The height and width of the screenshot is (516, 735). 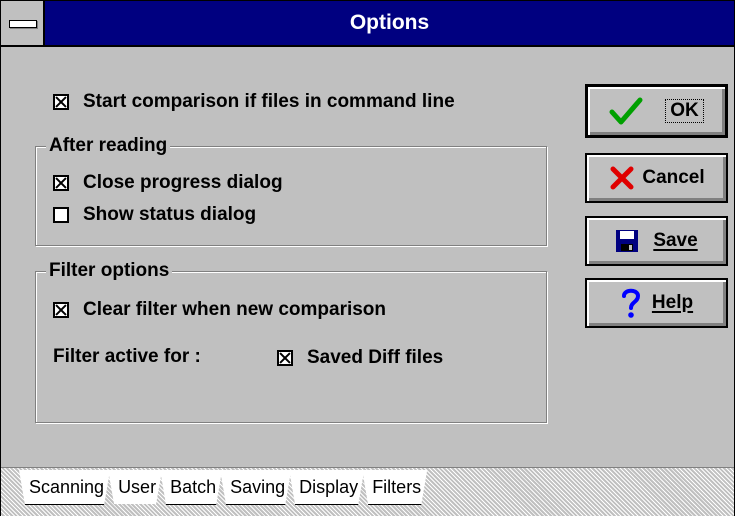 I want to click on ok-label: OK, so click(x=684, y=111).